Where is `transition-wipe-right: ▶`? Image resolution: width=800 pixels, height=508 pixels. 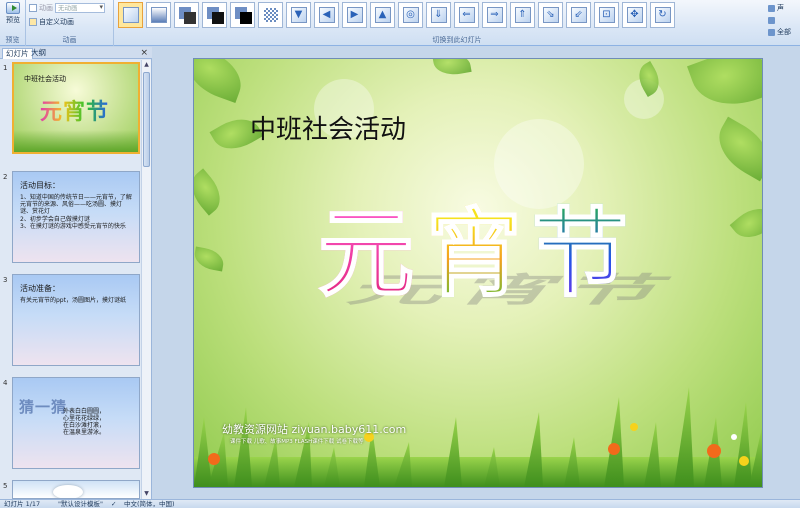
transition-wipe-right: ▶ is located at coordinates (354, 15).